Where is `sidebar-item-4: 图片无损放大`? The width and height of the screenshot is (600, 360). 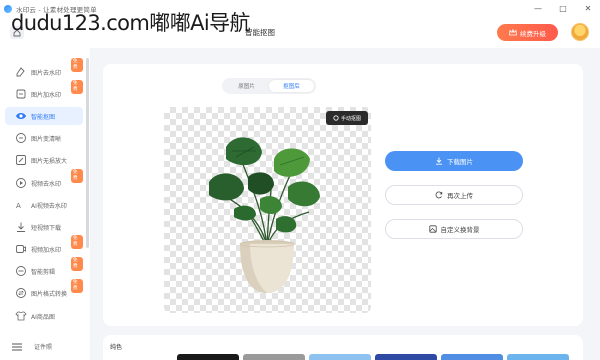 sidebar-item-4: 图片无损放大 is located at coordinates (44, 160).